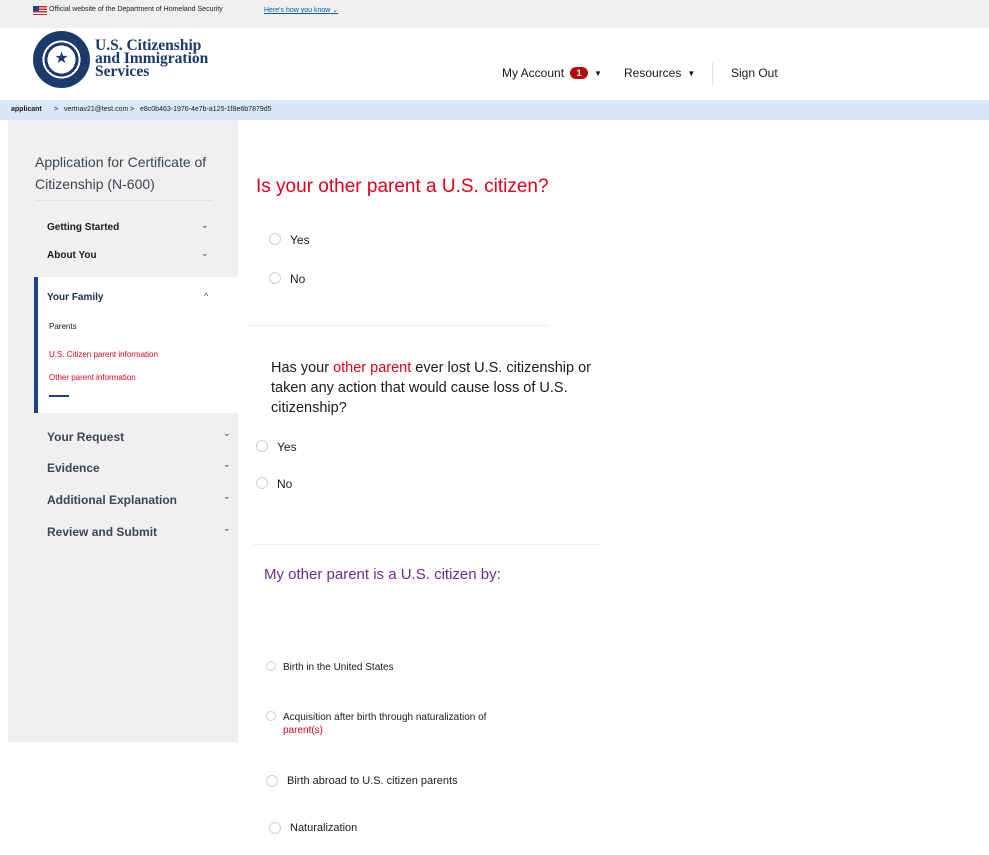 The width and height of the screenshot is (989, 855). Describe the element at coordinates (61, 59) in the screenshot. I see `dhs-seal-logo` at that location.